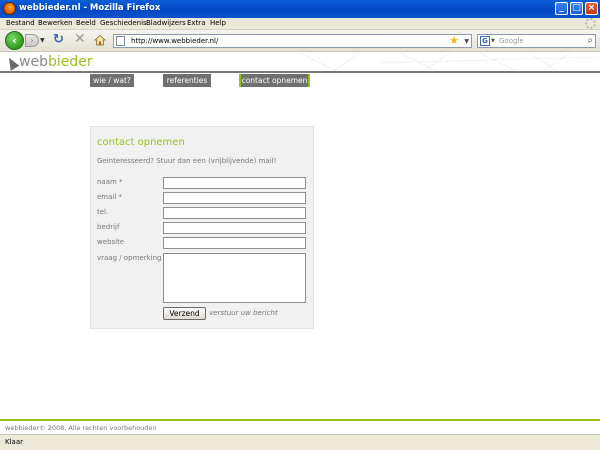 The image size is (600, 450). I want to click on throbber-icon, so click(590, 23).